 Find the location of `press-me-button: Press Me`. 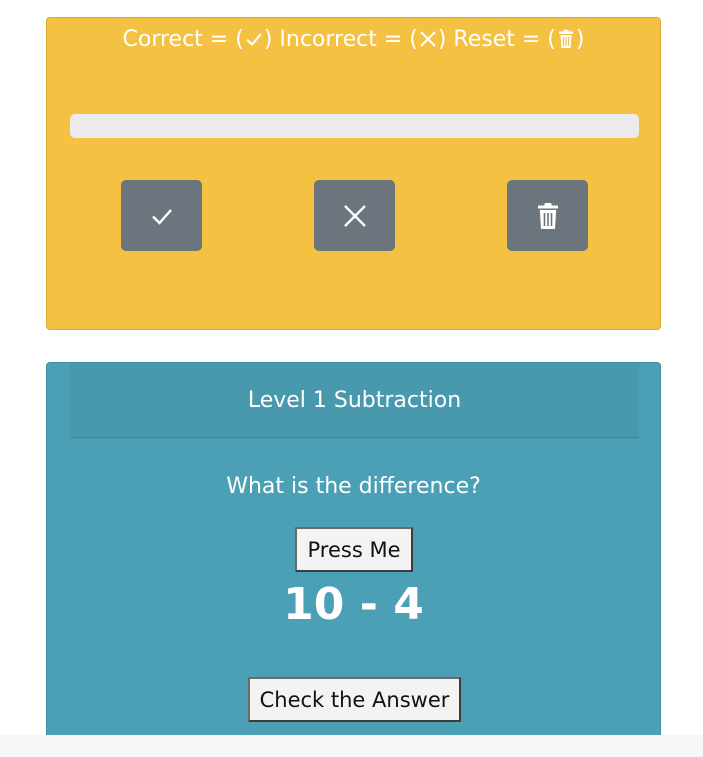

press-me-button: Press Me is located at coordinates (354, 549).